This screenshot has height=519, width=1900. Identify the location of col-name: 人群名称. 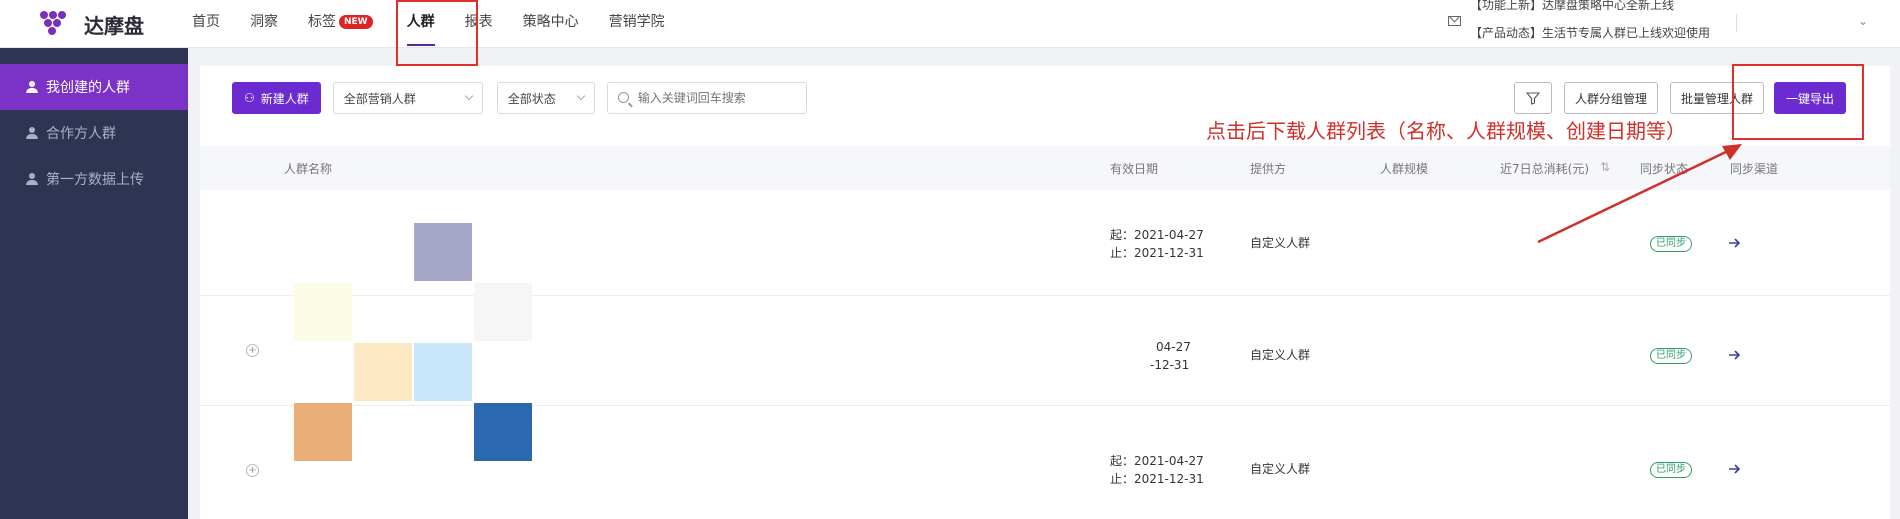
(308, 169).